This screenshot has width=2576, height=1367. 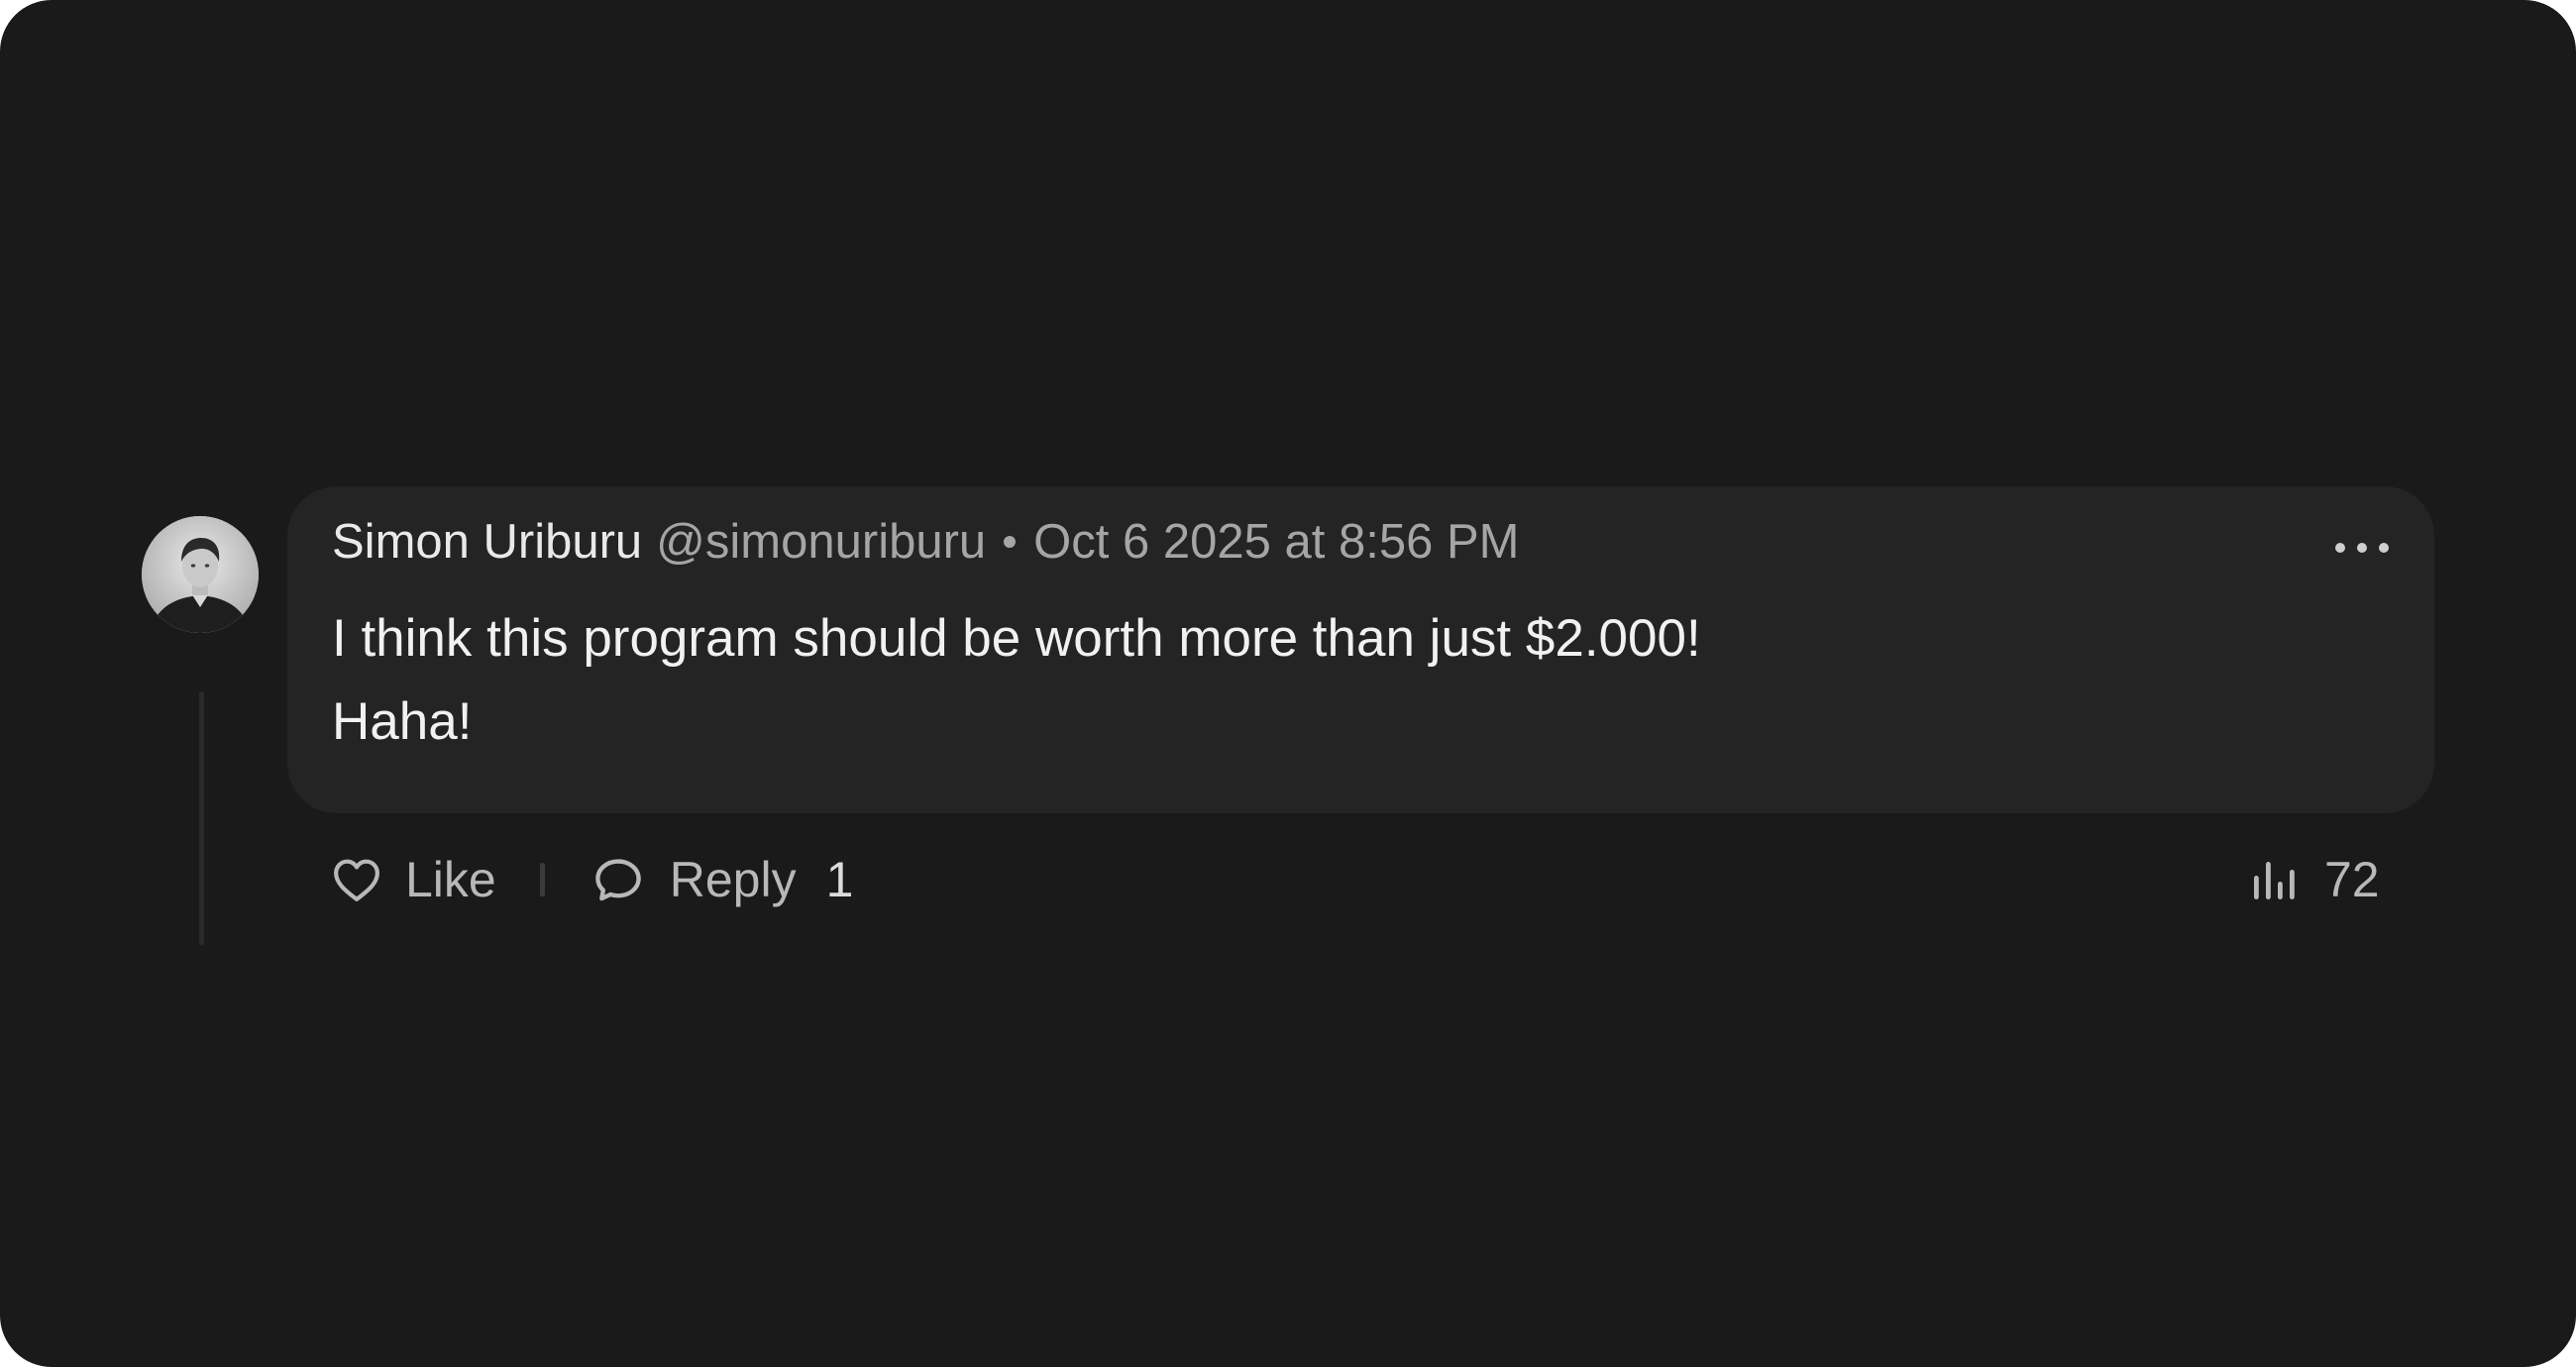 What do you see at coordinates (2352, 879) in the screenshot?
I see `views-count: 72` at bounding box center [2352, 879].